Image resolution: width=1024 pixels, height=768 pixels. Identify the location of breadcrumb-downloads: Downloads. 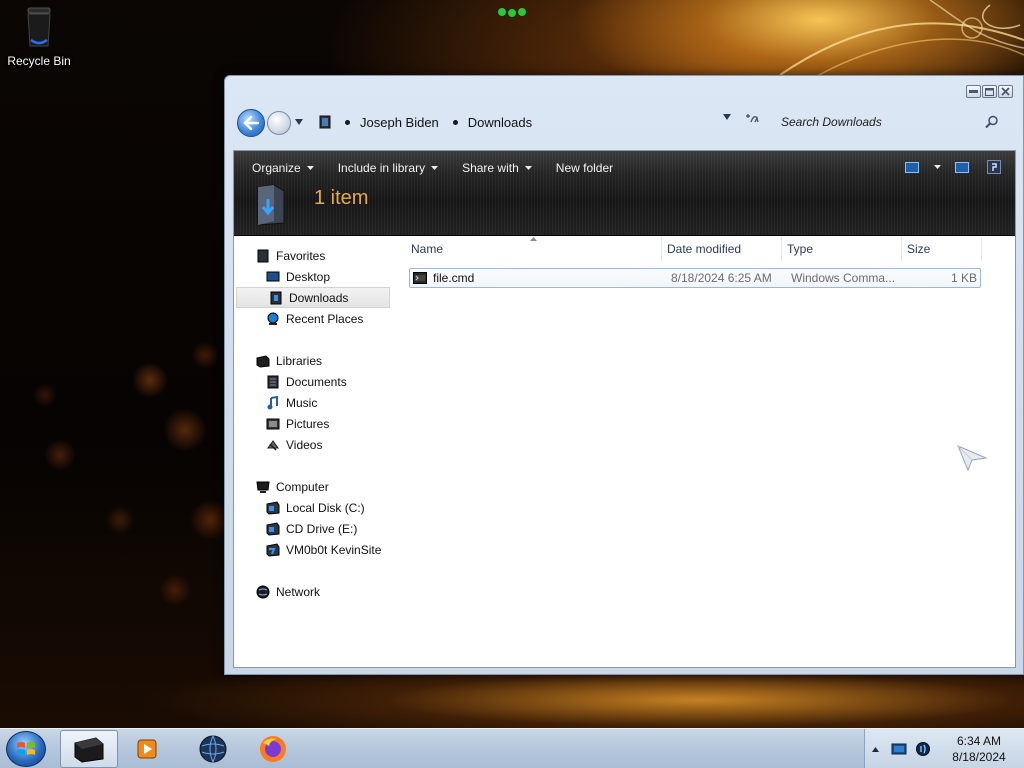
(500, 122).